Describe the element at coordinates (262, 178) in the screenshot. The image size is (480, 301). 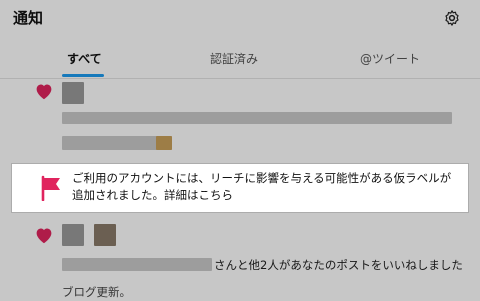
I see `notice-line-1: ご利用のアカウントには、リーチに影響を与える可能性がある仮ラベルが` at that location.